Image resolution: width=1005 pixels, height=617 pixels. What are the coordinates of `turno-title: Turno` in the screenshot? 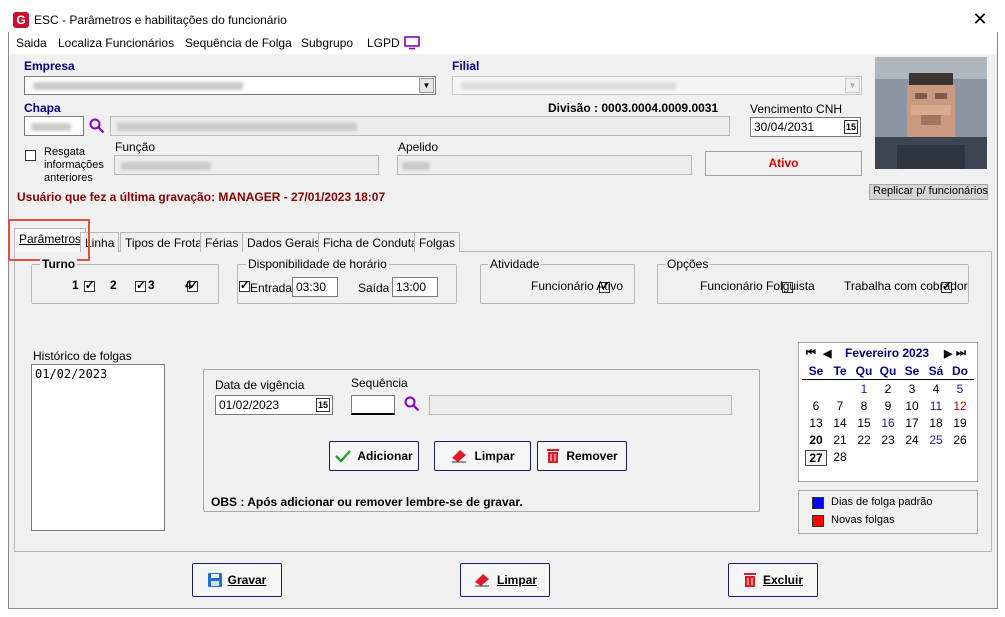 It's located at (59, 264).